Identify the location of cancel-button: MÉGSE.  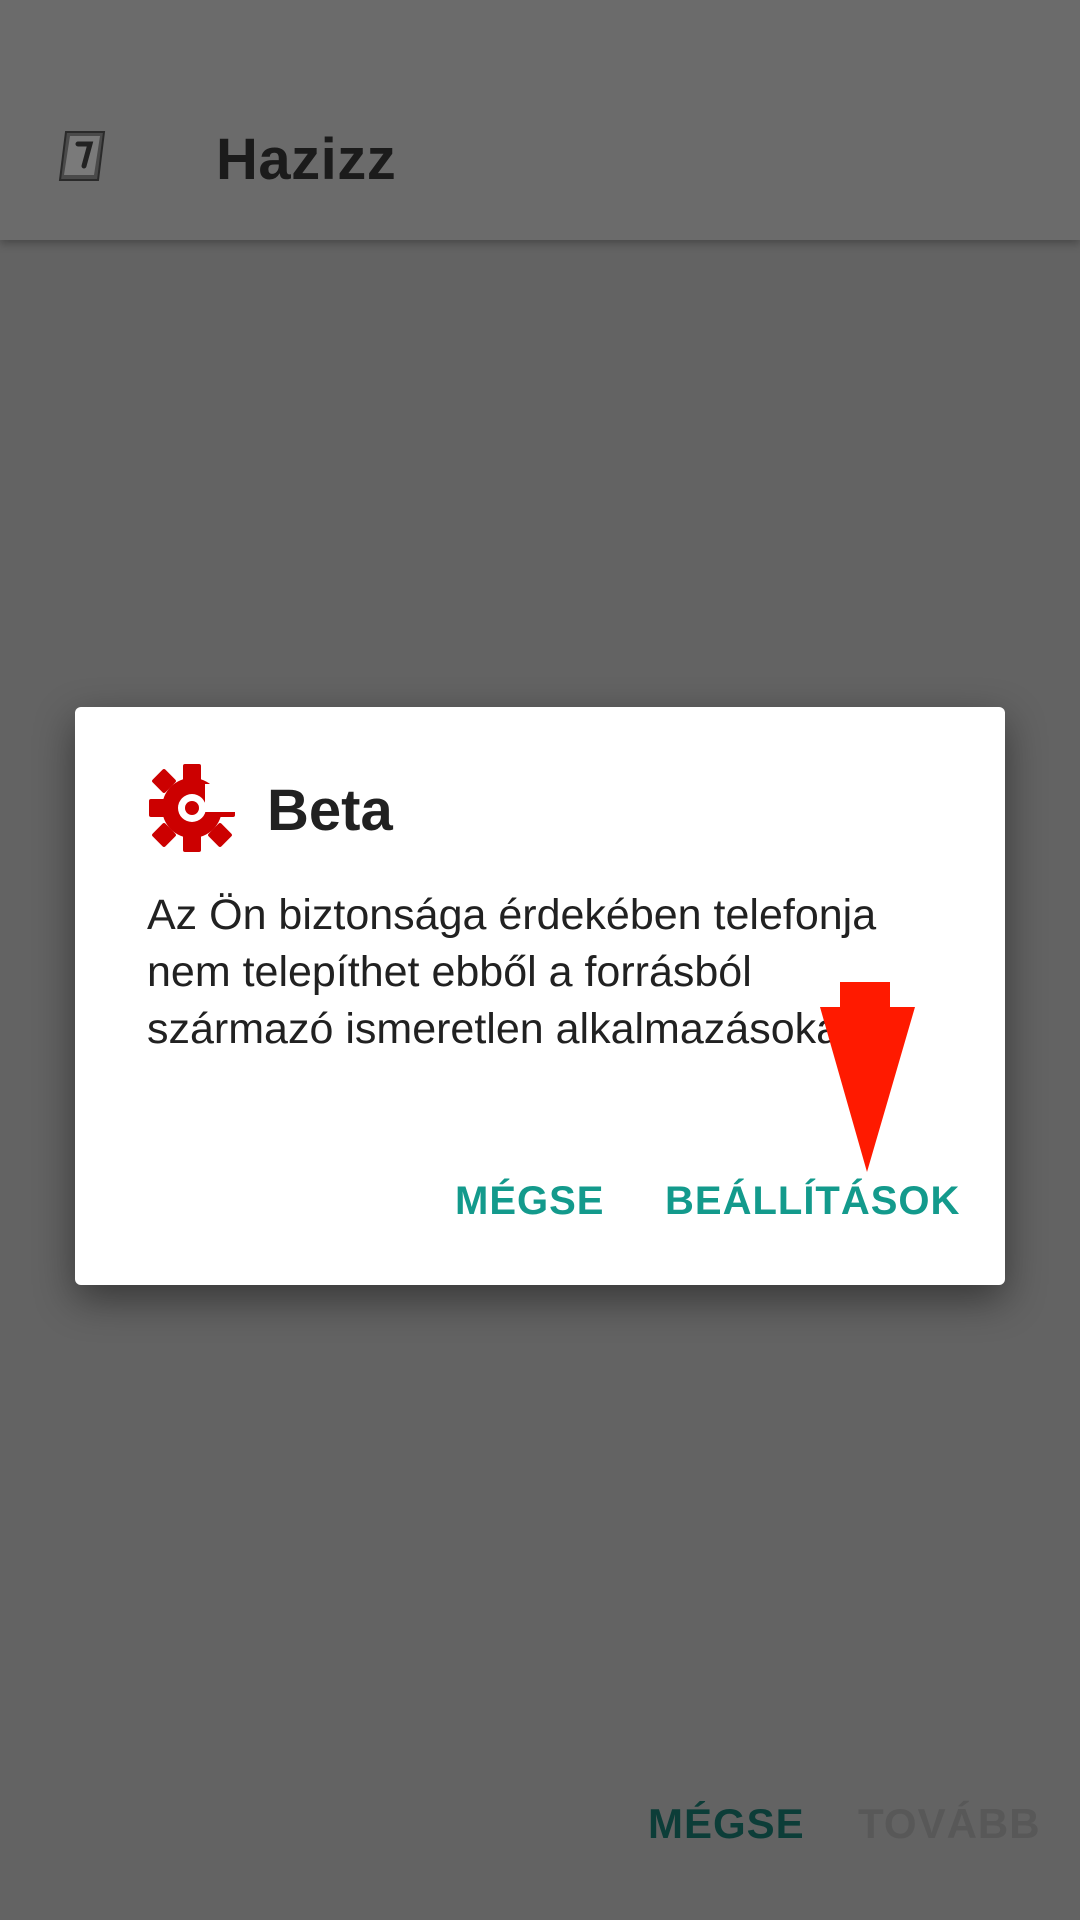
(529, 1201).